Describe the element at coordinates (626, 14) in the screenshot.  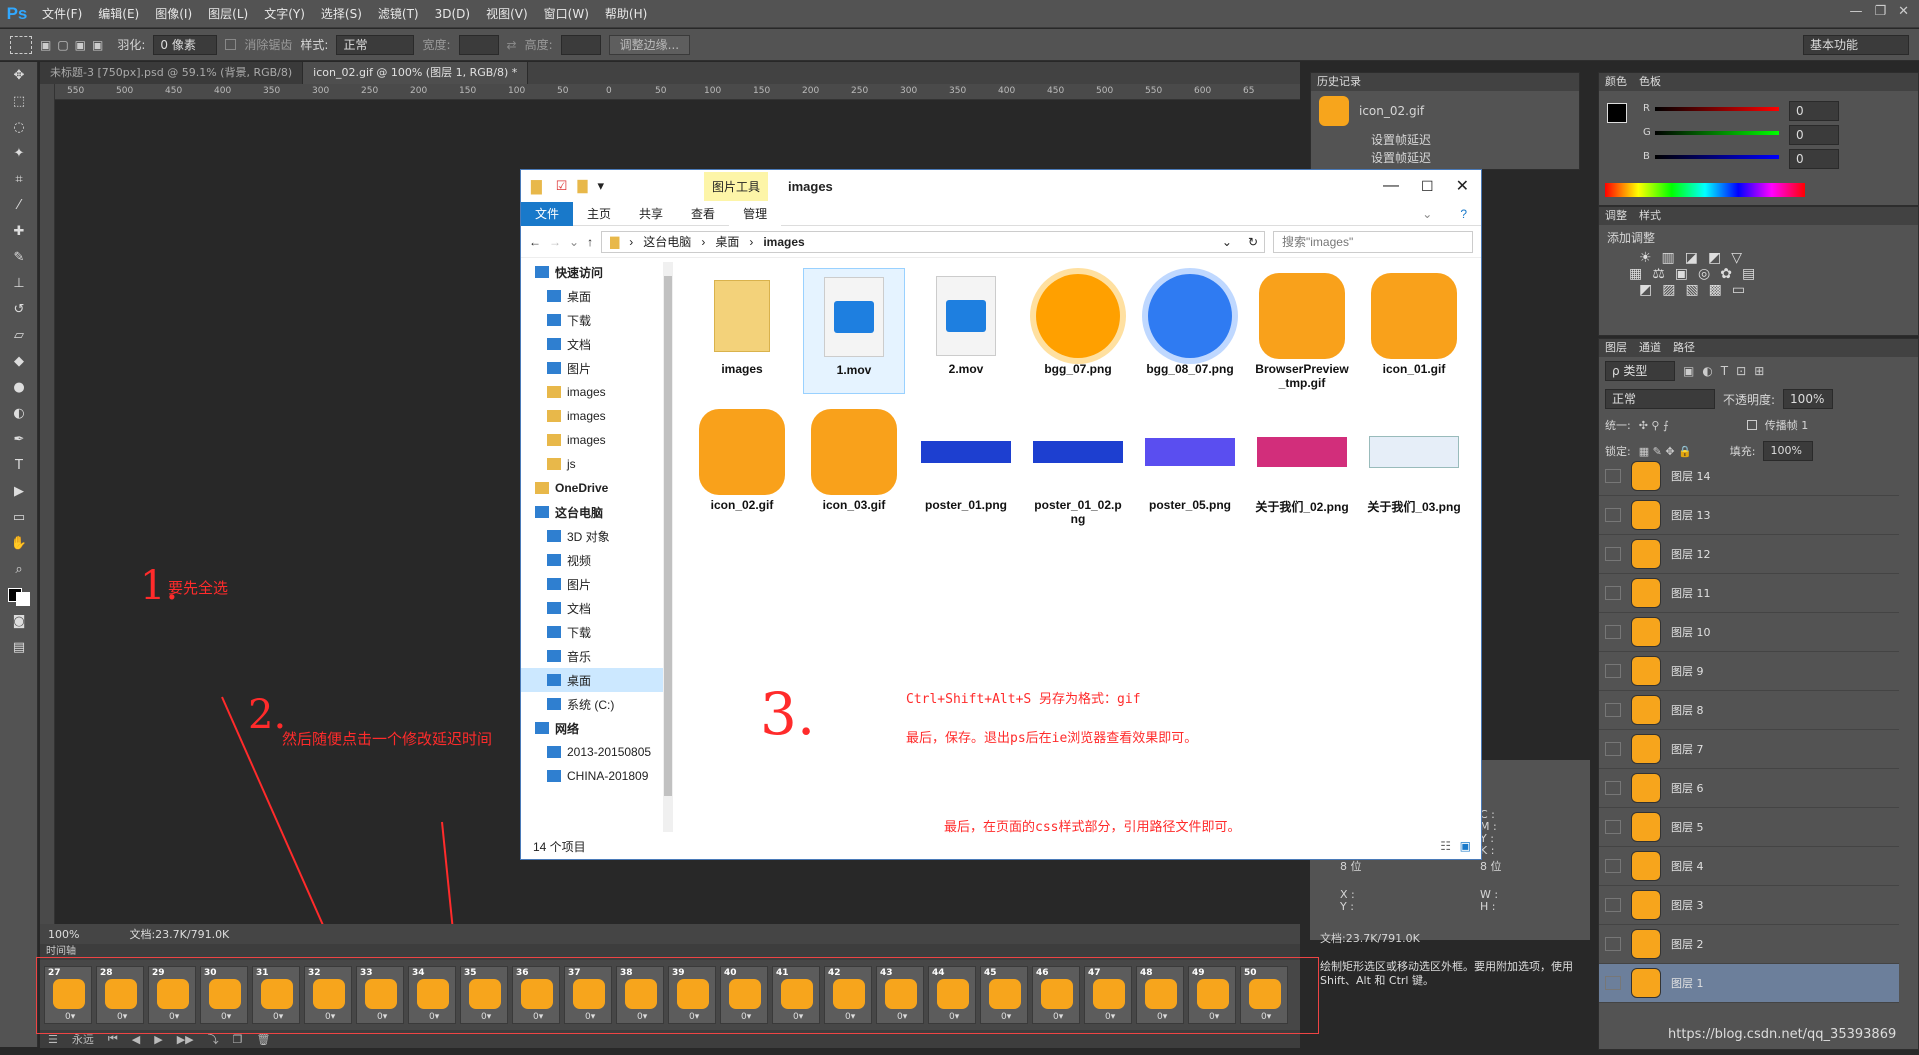
I see `menu-help: 帮助(H)` at that location.